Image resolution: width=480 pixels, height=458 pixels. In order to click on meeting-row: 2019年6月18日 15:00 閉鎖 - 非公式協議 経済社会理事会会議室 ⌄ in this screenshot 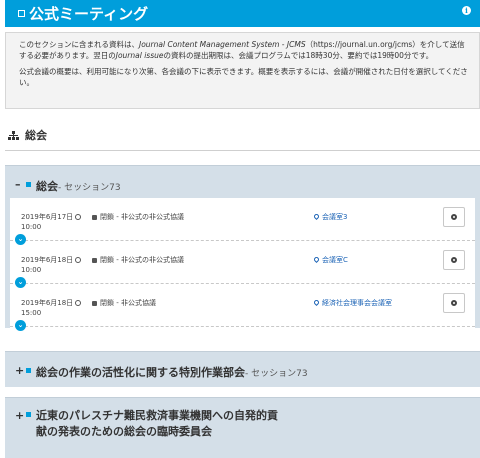, I will do `click(242, 309)`.